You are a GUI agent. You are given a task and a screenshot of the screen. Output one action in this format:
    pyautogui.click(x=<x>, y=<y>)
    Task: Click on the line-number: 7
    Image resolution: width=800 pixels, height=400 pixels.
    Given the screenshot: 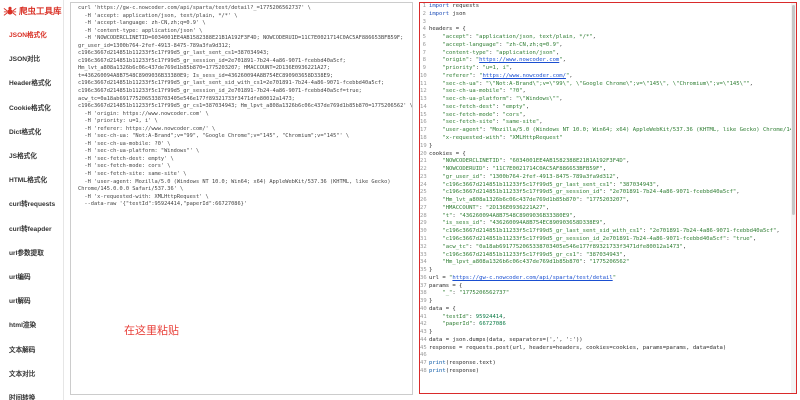 What is the action you would take?
    pyautogui.click(x=424, y=52)
    